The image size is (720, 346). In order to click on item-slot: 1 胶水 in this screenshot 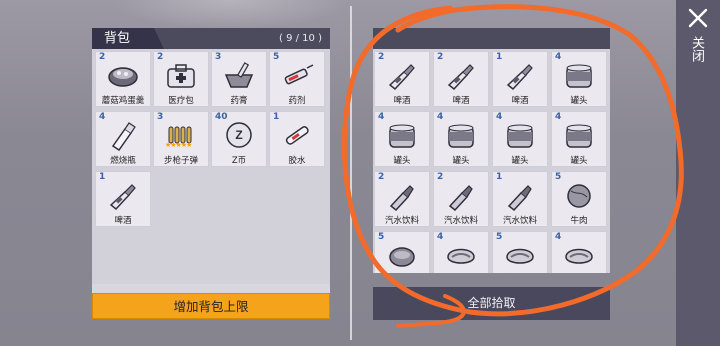, I will do `click(297, 139)`.